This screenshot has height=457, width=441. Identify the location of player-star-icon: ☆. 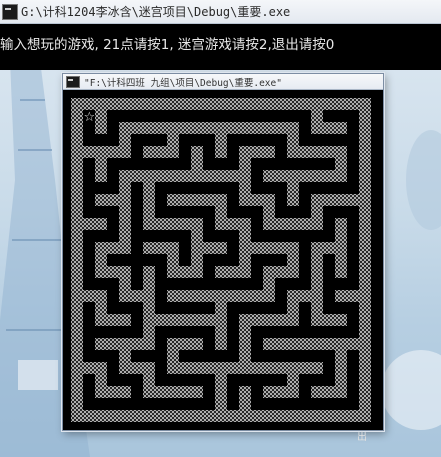
(90, 117).